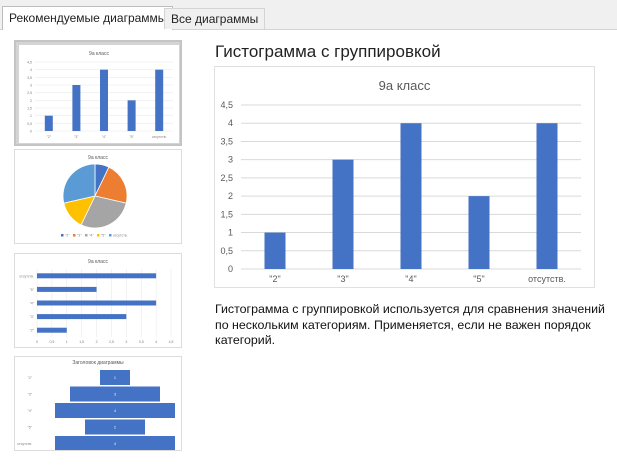  What do you see at coordinates (171, 342) in the screenshot?
I see `thumb-x-tick-label: 4,5` at bounding box center [171, 342].